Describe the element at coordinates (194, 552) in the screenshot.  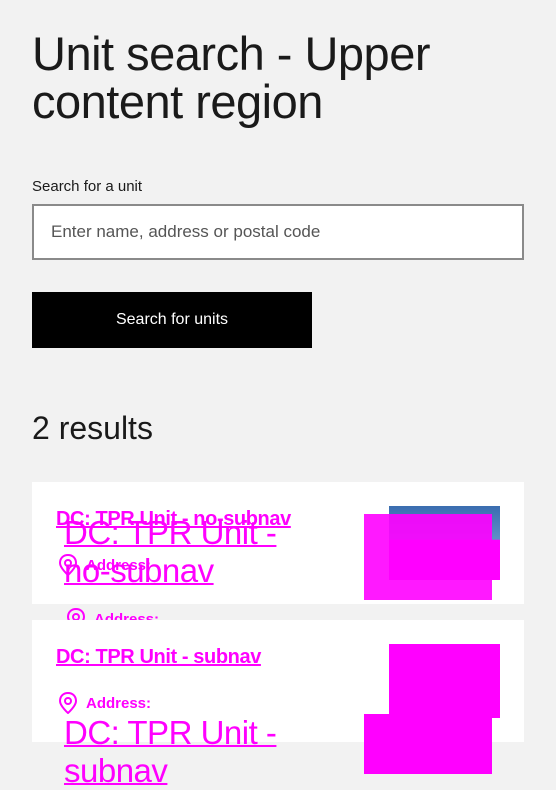
I see `result-title-link-overlay: DC: TPR Unit - no-subnav` at that location.